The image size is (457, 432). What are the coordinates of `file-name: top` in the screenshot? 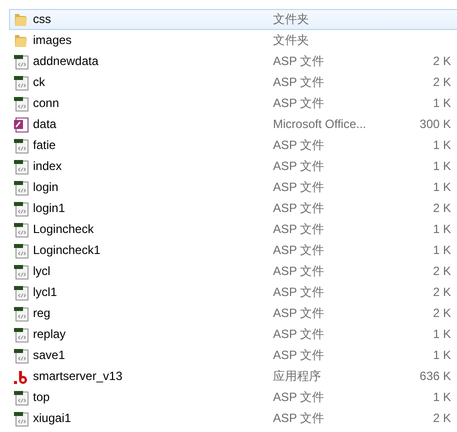 It's located at (42, 397).